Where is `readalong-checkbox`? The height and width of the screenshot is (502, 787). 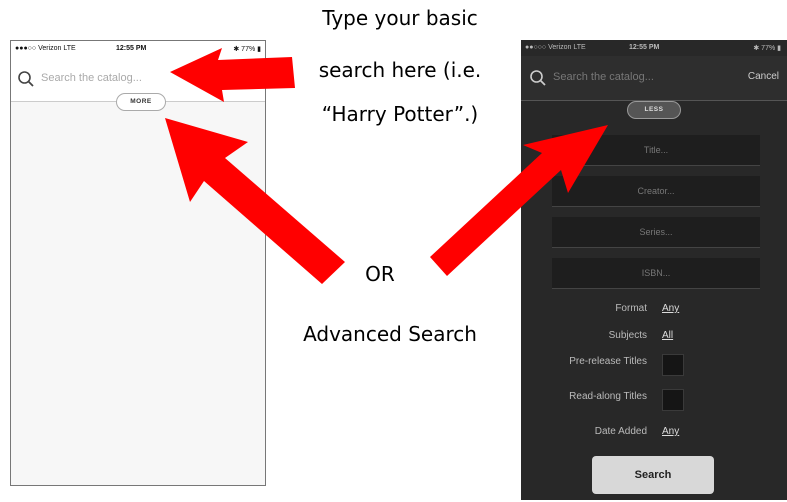
readalong-checkbox is located at coordinates (673, 400).